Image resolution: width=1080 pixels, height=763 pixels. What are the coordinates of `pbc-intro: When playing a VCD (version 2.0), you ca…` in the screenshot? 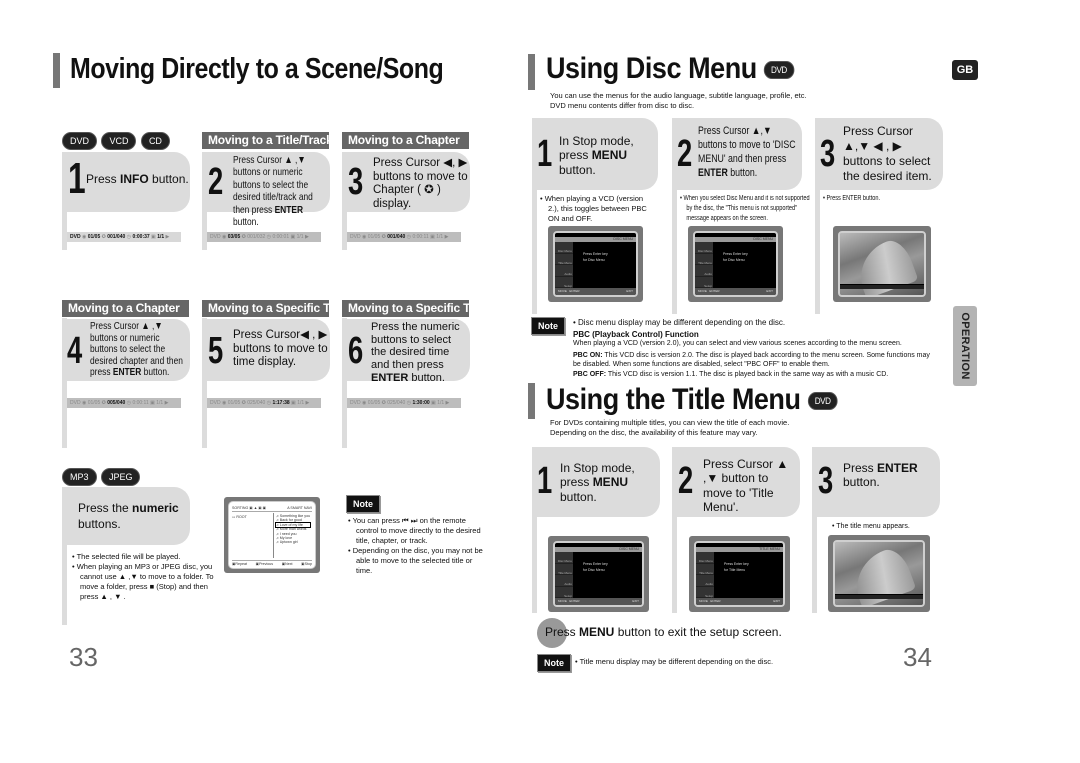 It's located at (737, 343).